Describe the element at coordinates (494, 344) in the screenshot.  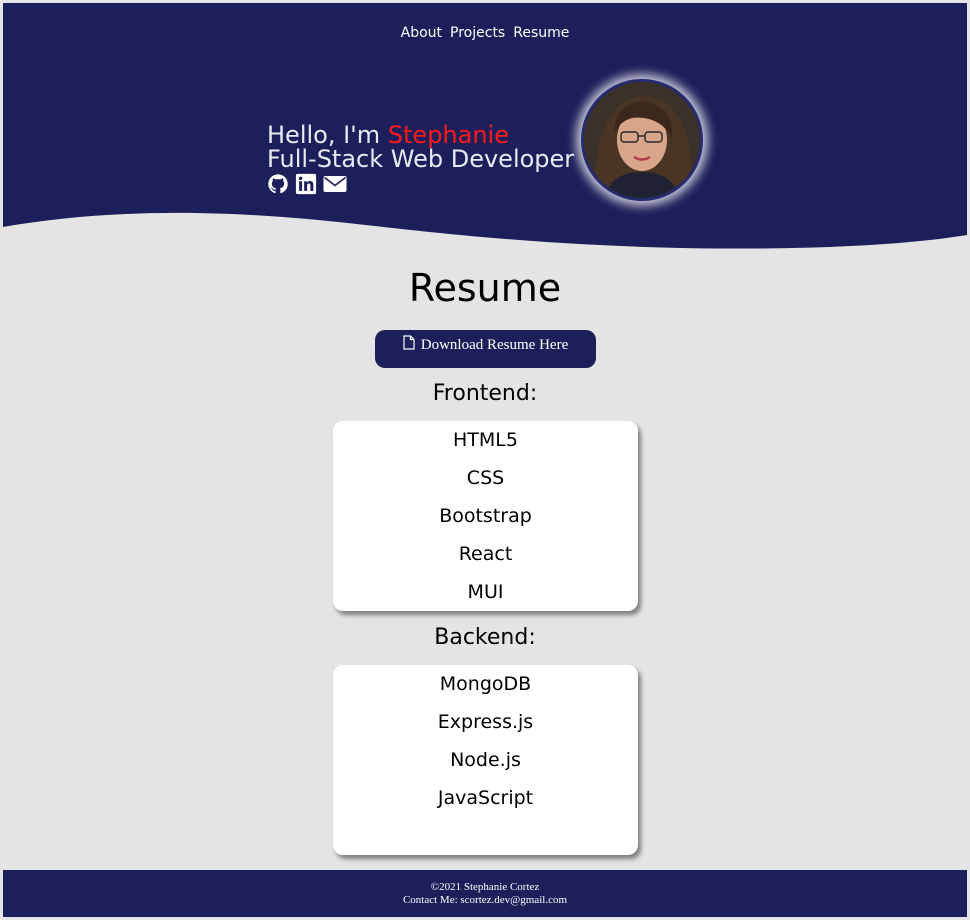
I see `download-resume-label: Download Resume Here` at that location.